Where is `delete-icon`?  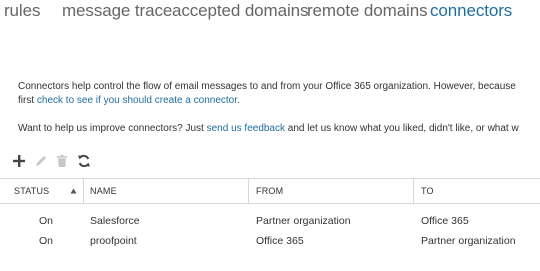 delete-icon is located at coordinates (62, 160).